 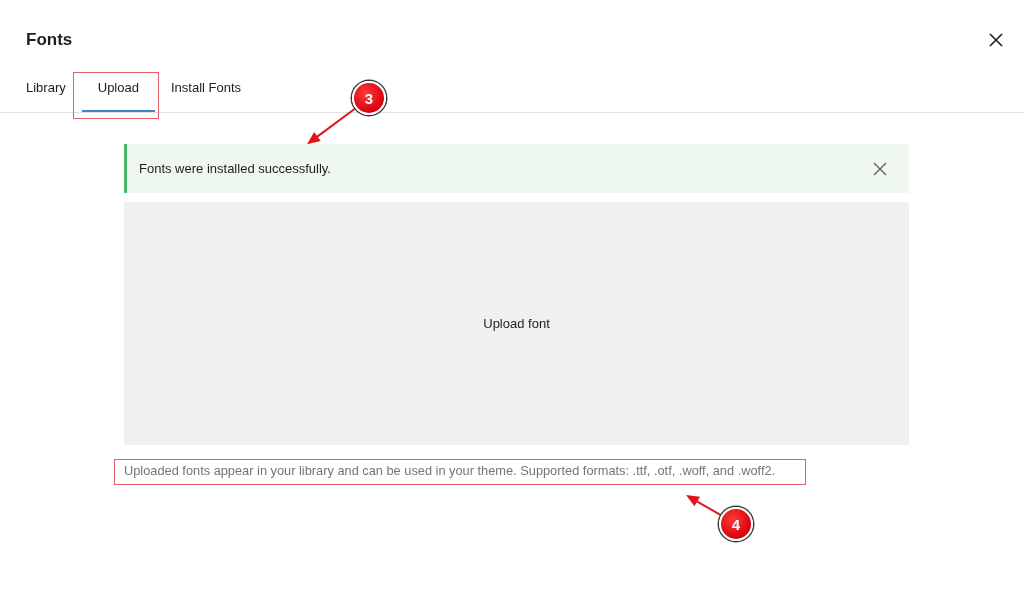 I want to click on notice-text: Fonts were installed successfully., so click(x=235, y=168).